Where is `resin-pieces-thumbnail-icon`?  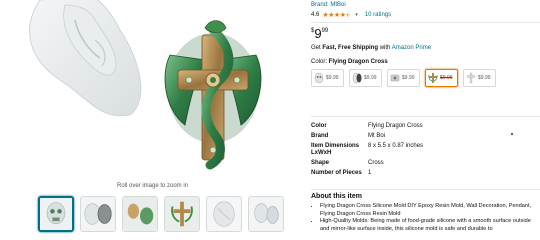 resin-pieces-thumbnail-icon is located at coordinates (140, 214).